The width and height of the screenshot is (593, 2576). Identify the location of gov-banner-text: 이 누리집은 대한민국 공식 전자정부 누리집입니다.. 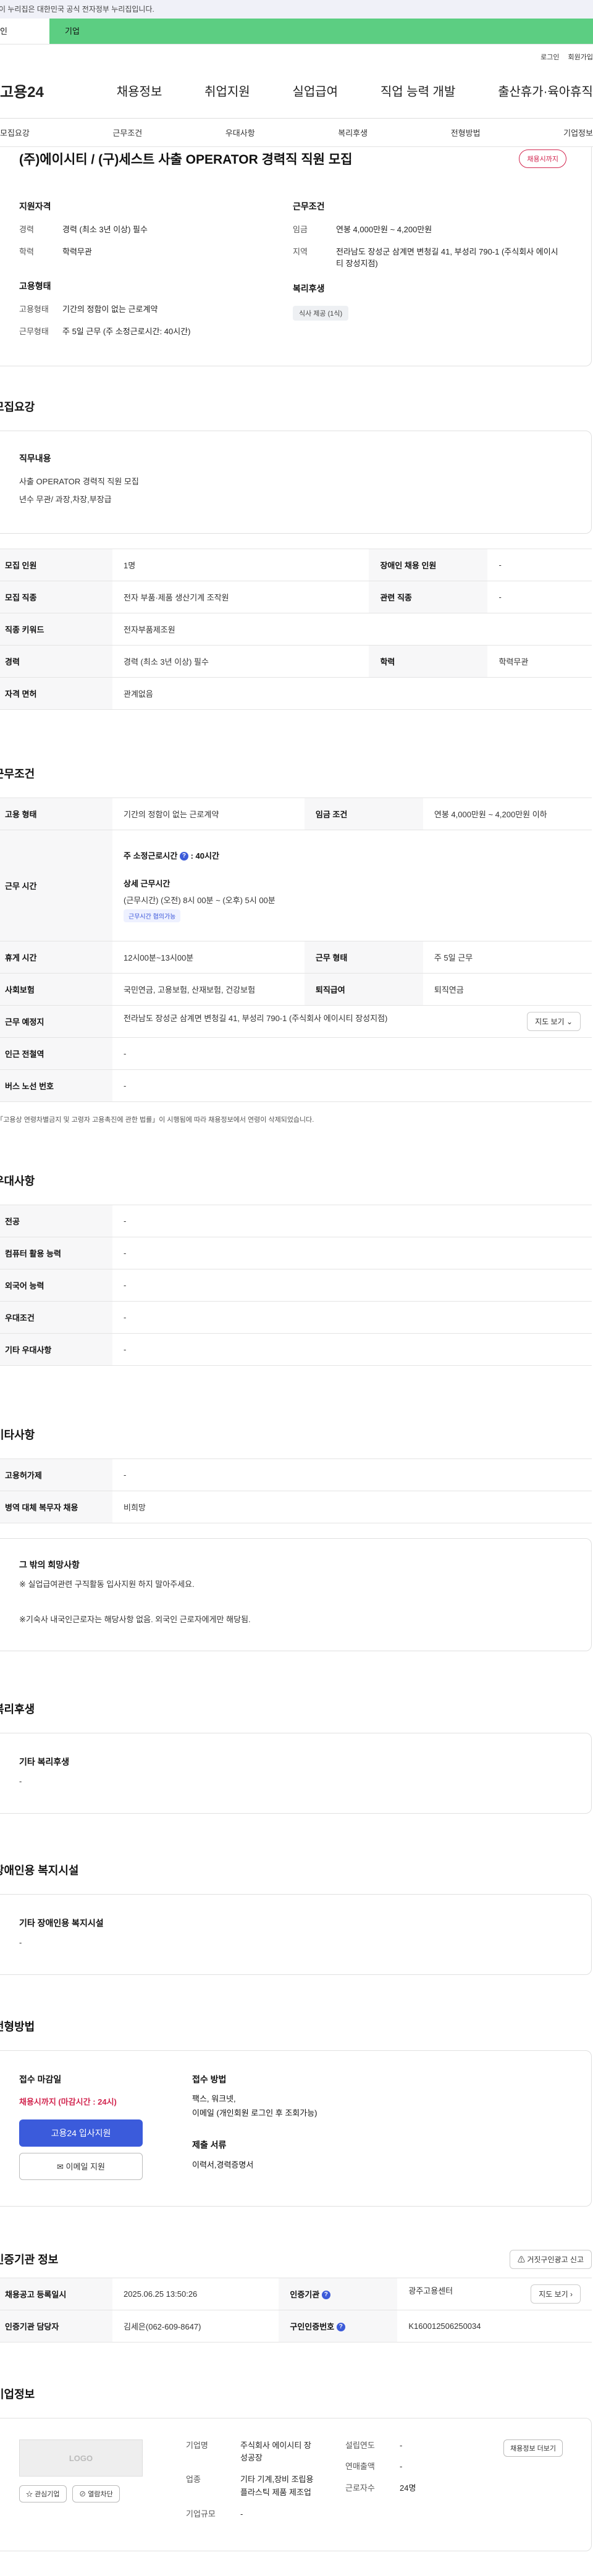
(77, 9).